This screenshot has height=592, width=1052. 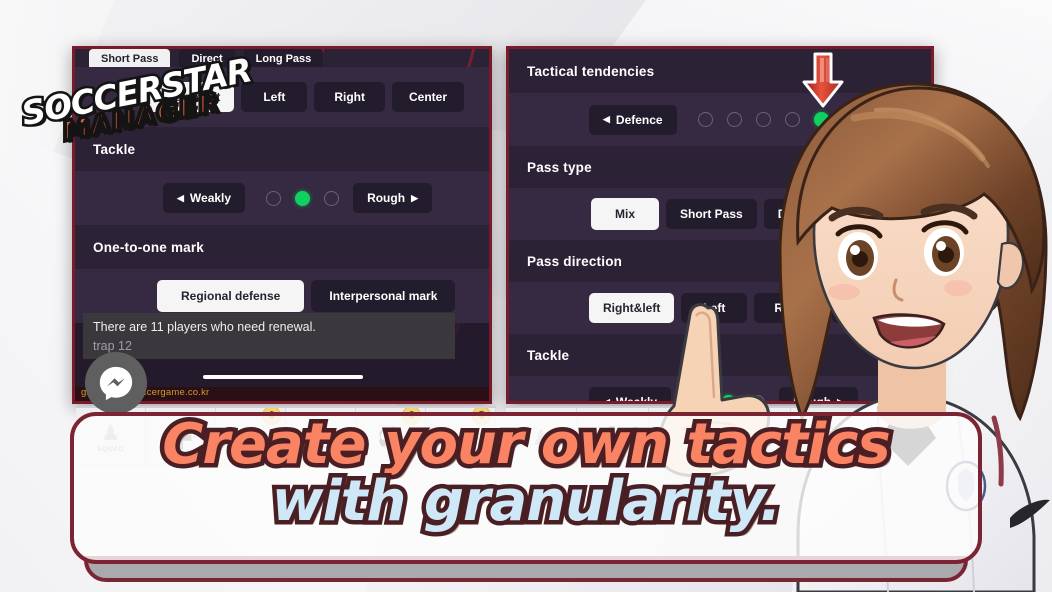 What do you see at coordinates (575, 261) in the screenshot?
I see `pass-direction-label: Pass direction` at bounding box center [575, 261].